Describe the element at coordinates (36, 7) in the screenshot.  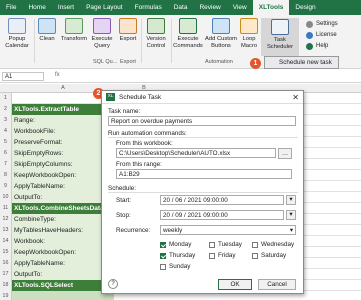
I see `tab-home: Home` at that location.